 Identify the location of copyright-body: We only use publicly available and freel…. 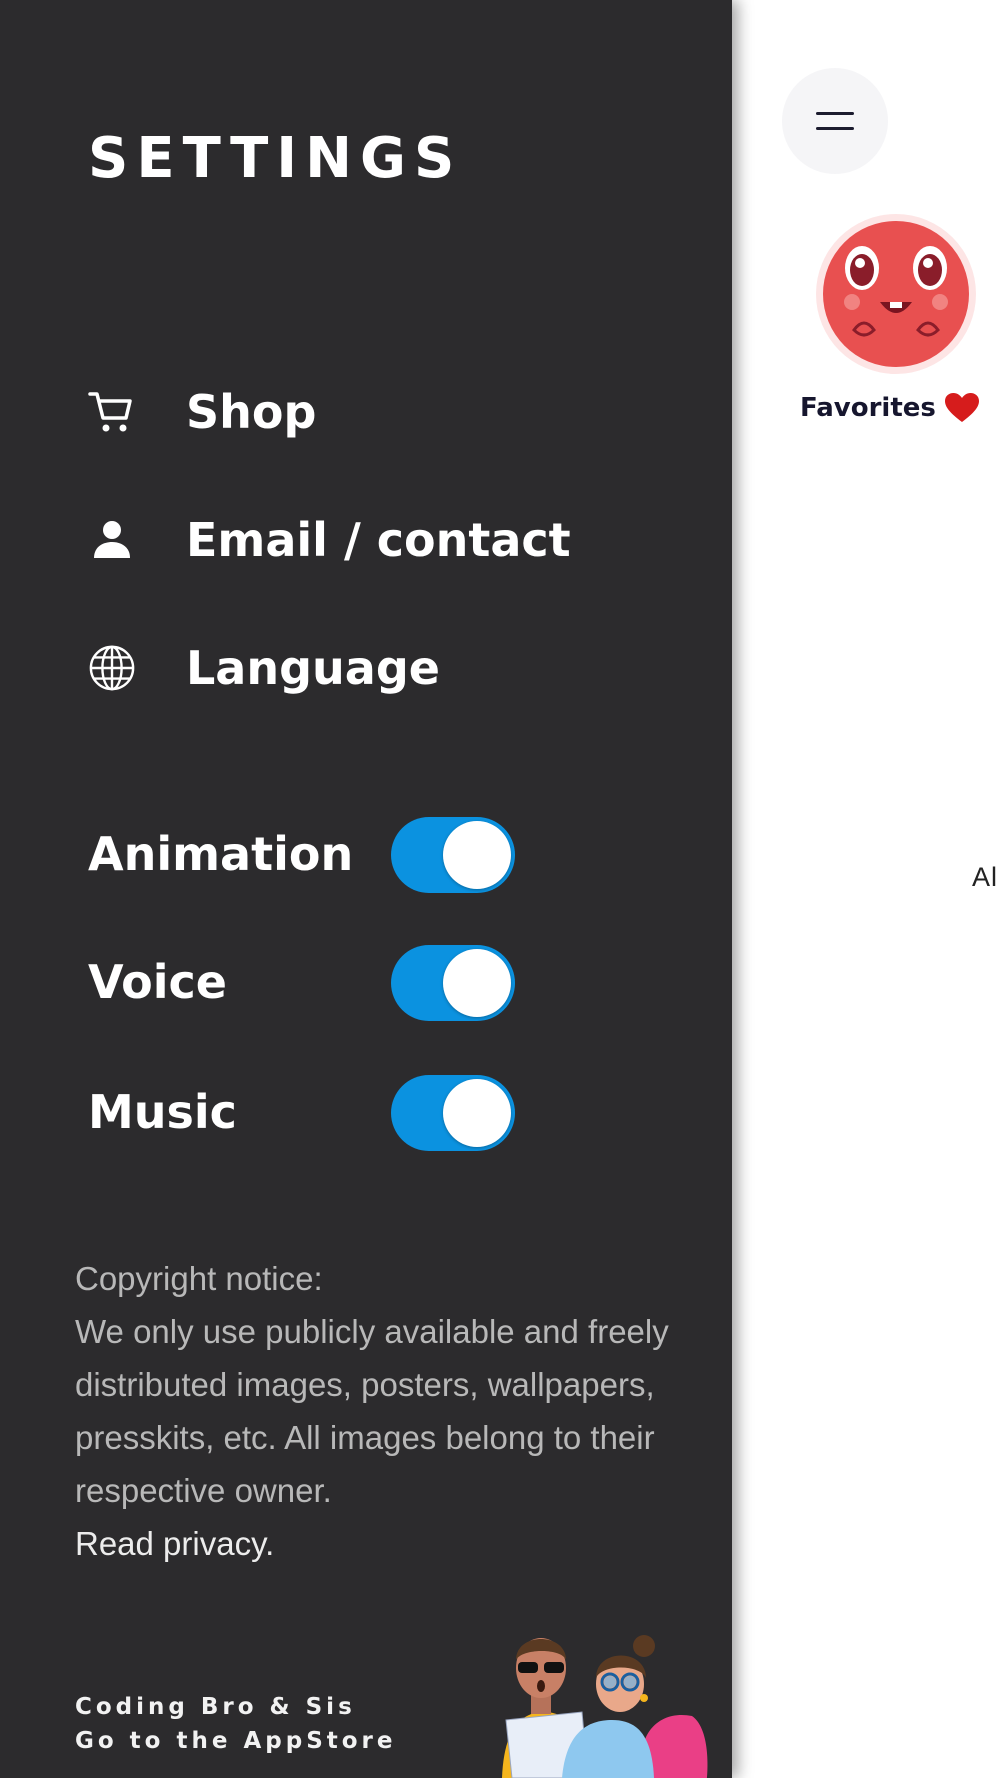
(372, 1411).